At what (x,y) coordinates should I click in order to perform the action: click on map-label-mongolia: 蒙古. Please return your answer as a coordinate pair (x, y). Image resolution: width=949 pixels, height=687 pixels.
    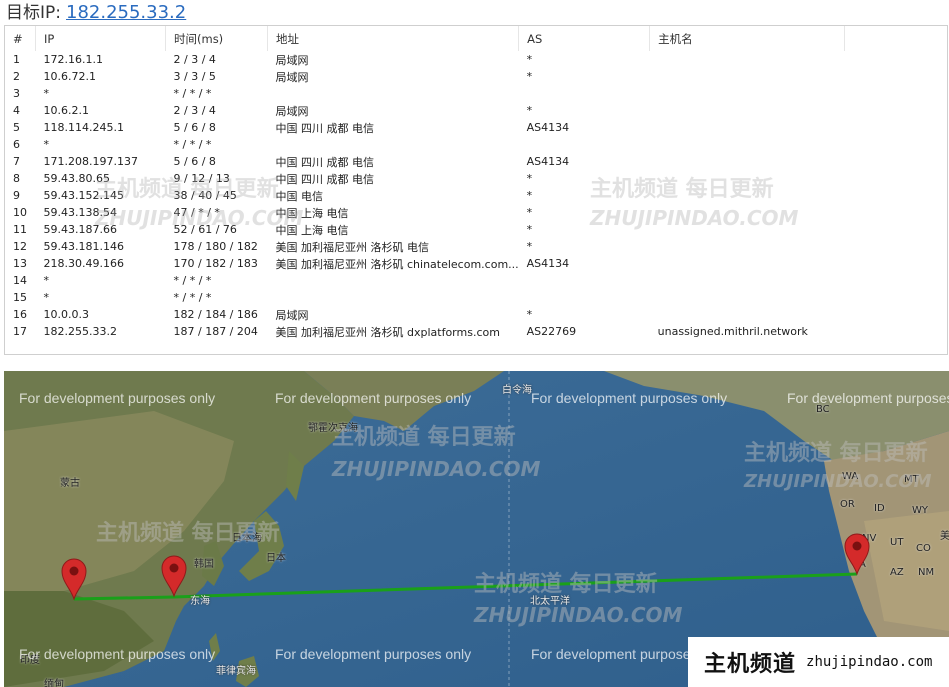
    Looking at the image, I should click on (70, 483).